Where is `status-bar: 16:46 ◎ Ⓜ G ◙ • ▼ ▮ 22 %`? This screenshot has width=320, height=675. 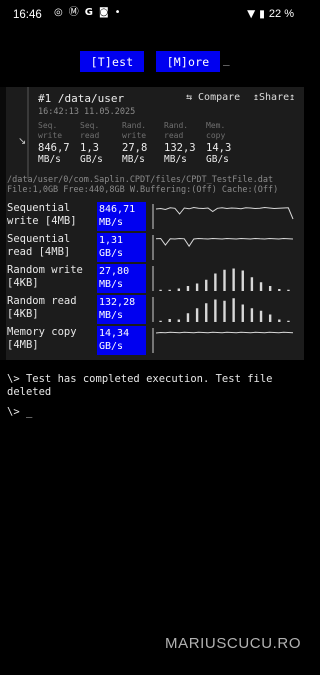 status-bar: 16:46 ◎ Ⓜ G ◙ • ▼ ▮ 22 % is located at coordinates (152, 17).